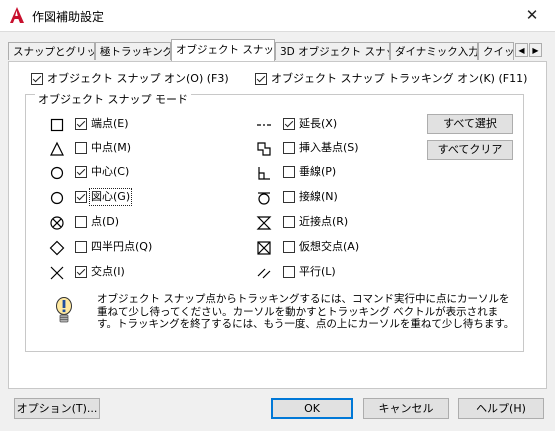 Image resolution: width=555 pixels, height=431 pixels. I want to click on geometric-center-icon, so click(57, 198).